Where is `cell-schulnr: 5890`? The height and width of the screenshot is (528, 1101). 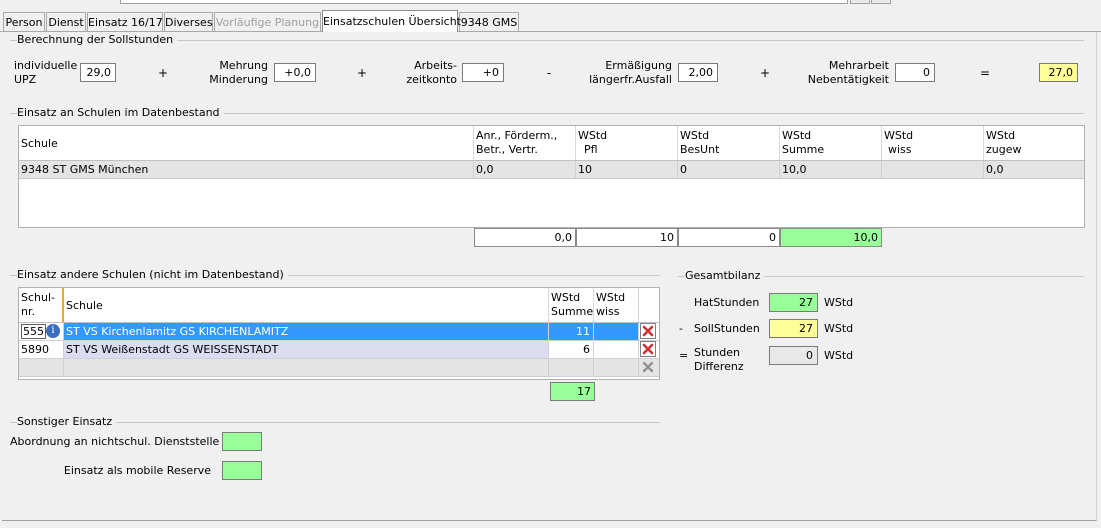 cell-schulnr: 5890 is located at coordinates (41, 350).